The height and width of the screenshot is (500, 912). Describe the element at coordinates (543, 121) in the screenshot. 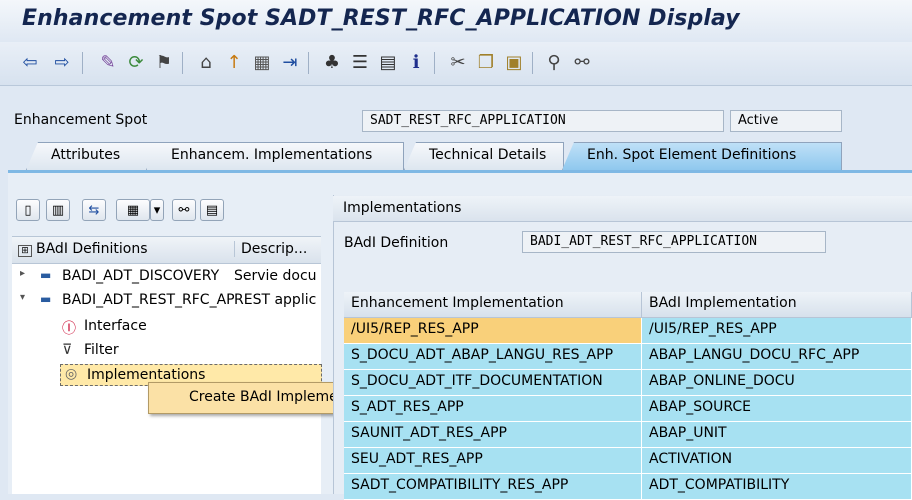

I see `enhancement-spot-field: SADT_REST_RFC_APPLICATION` at that location.